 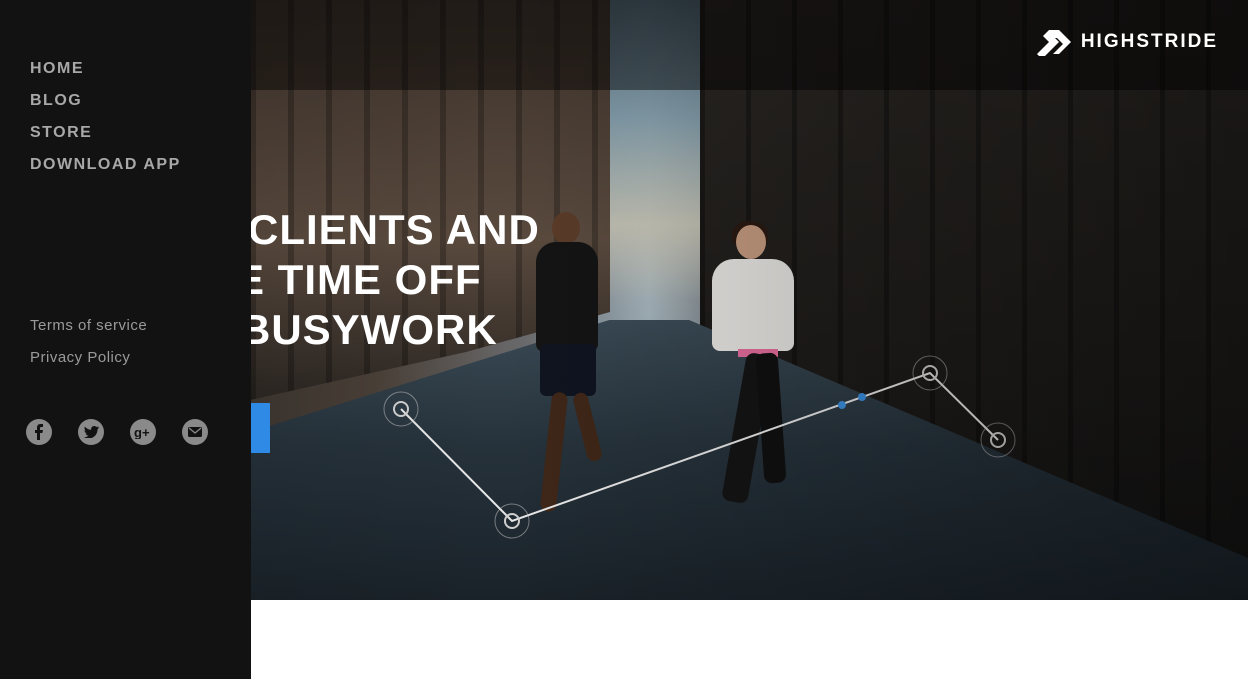 I want to click on nav-home: HOME, so click(x=105, y=75).